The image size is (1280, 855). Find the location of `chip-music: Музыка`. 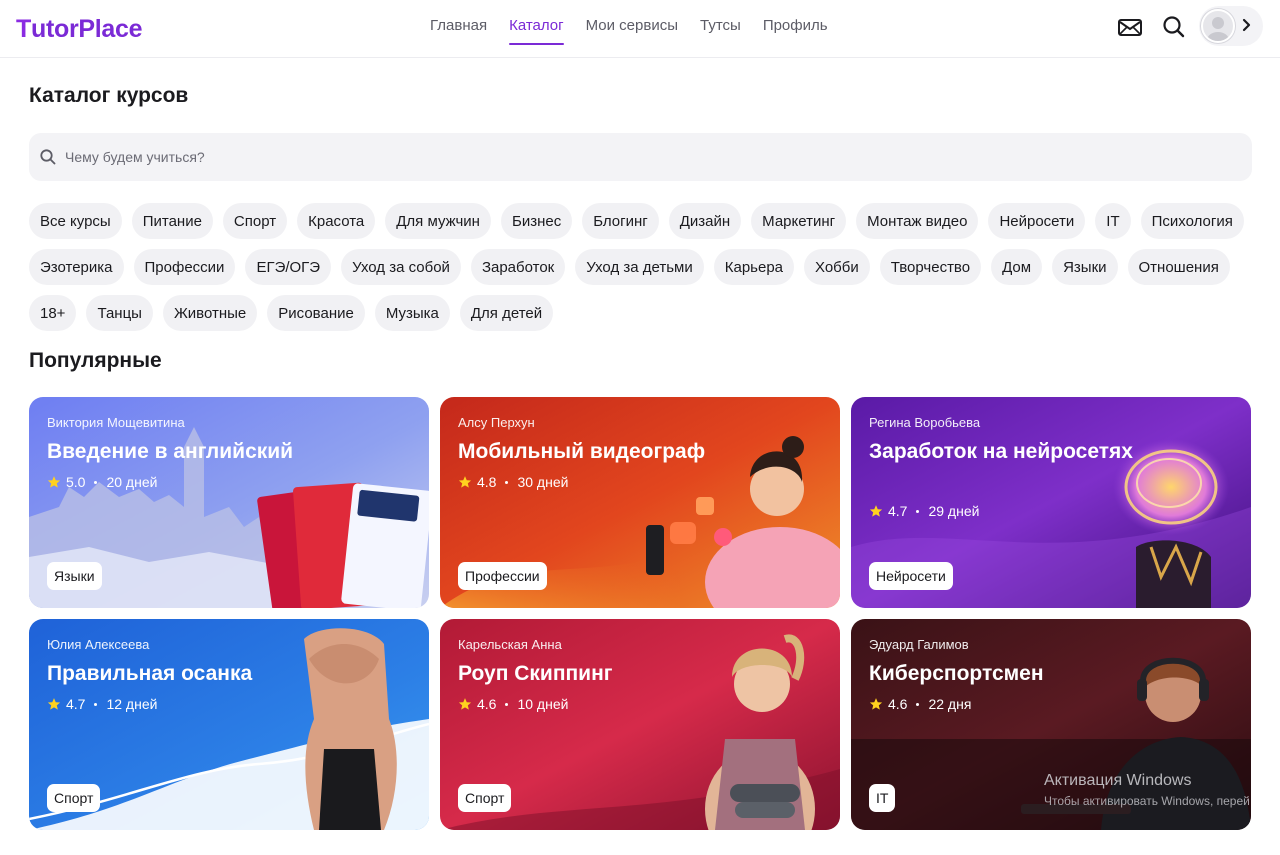

chip-music: Музыка is located at coordinates (412, 313).